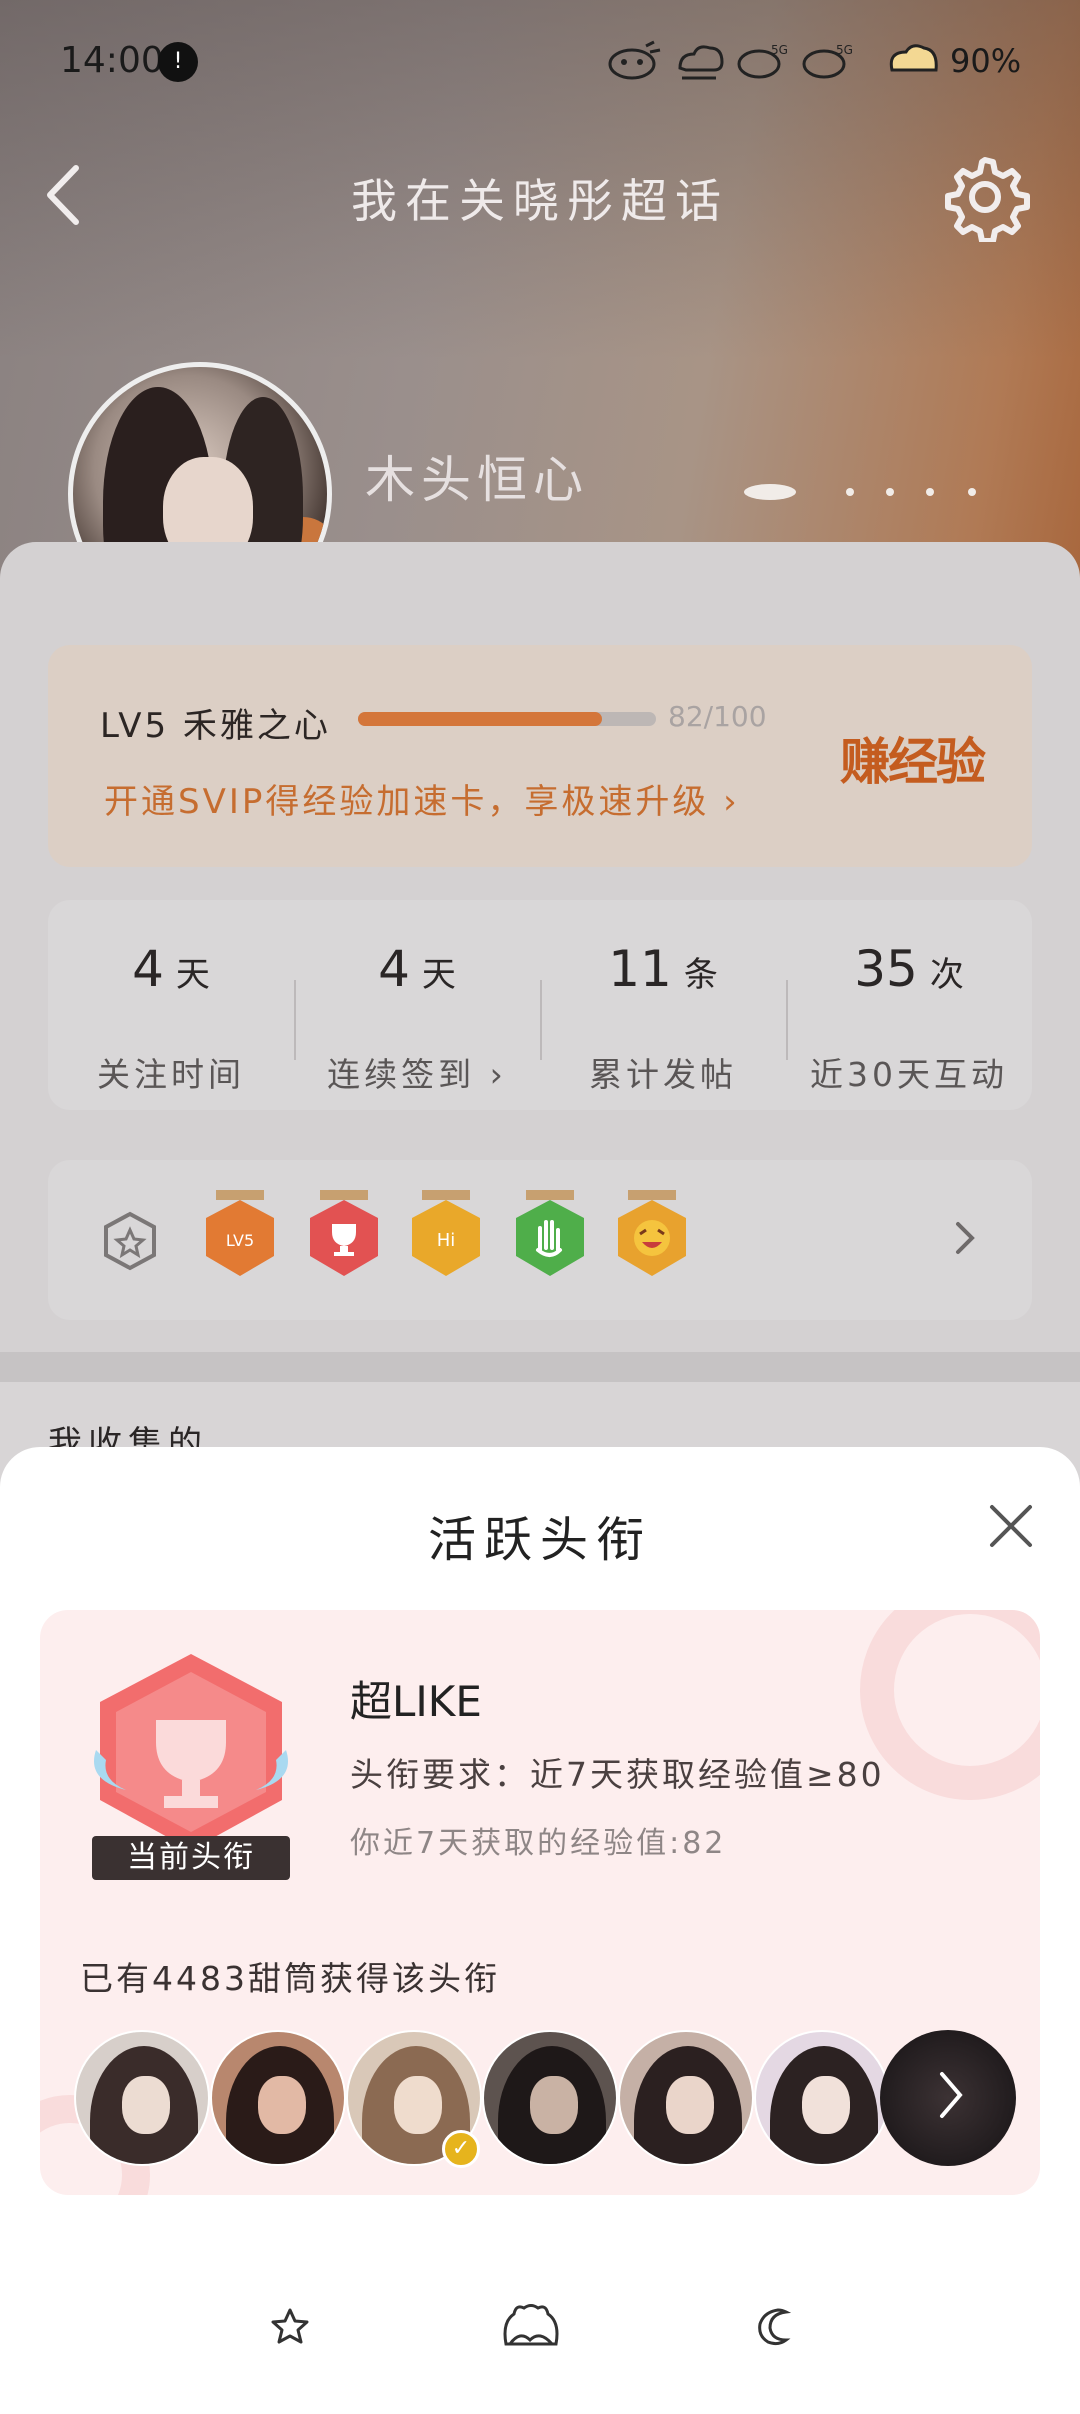 The height and width of the screenshot is (2414, 1080). What do you see at coordinates (634, 60) in the screenshot?
I see `alarm-icon` at bounding box center [634, 60].